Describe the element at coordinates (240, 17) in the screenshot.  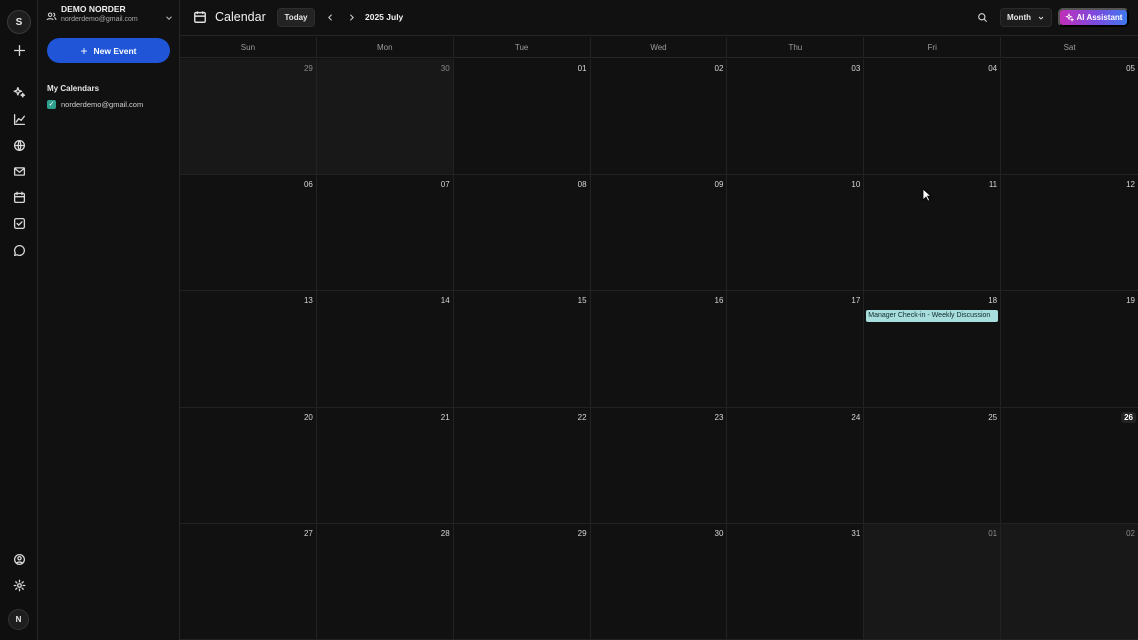
I see `page-title: Calendar` at that location.